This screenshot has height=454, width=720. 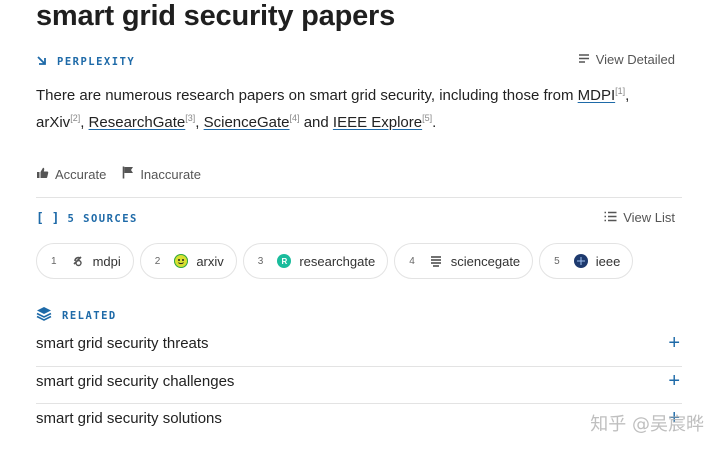 What do you see at coordinates (359, 343) in the screenshot?
I see `related-item: smart grid security threats +` at bounding box center [359, 343].